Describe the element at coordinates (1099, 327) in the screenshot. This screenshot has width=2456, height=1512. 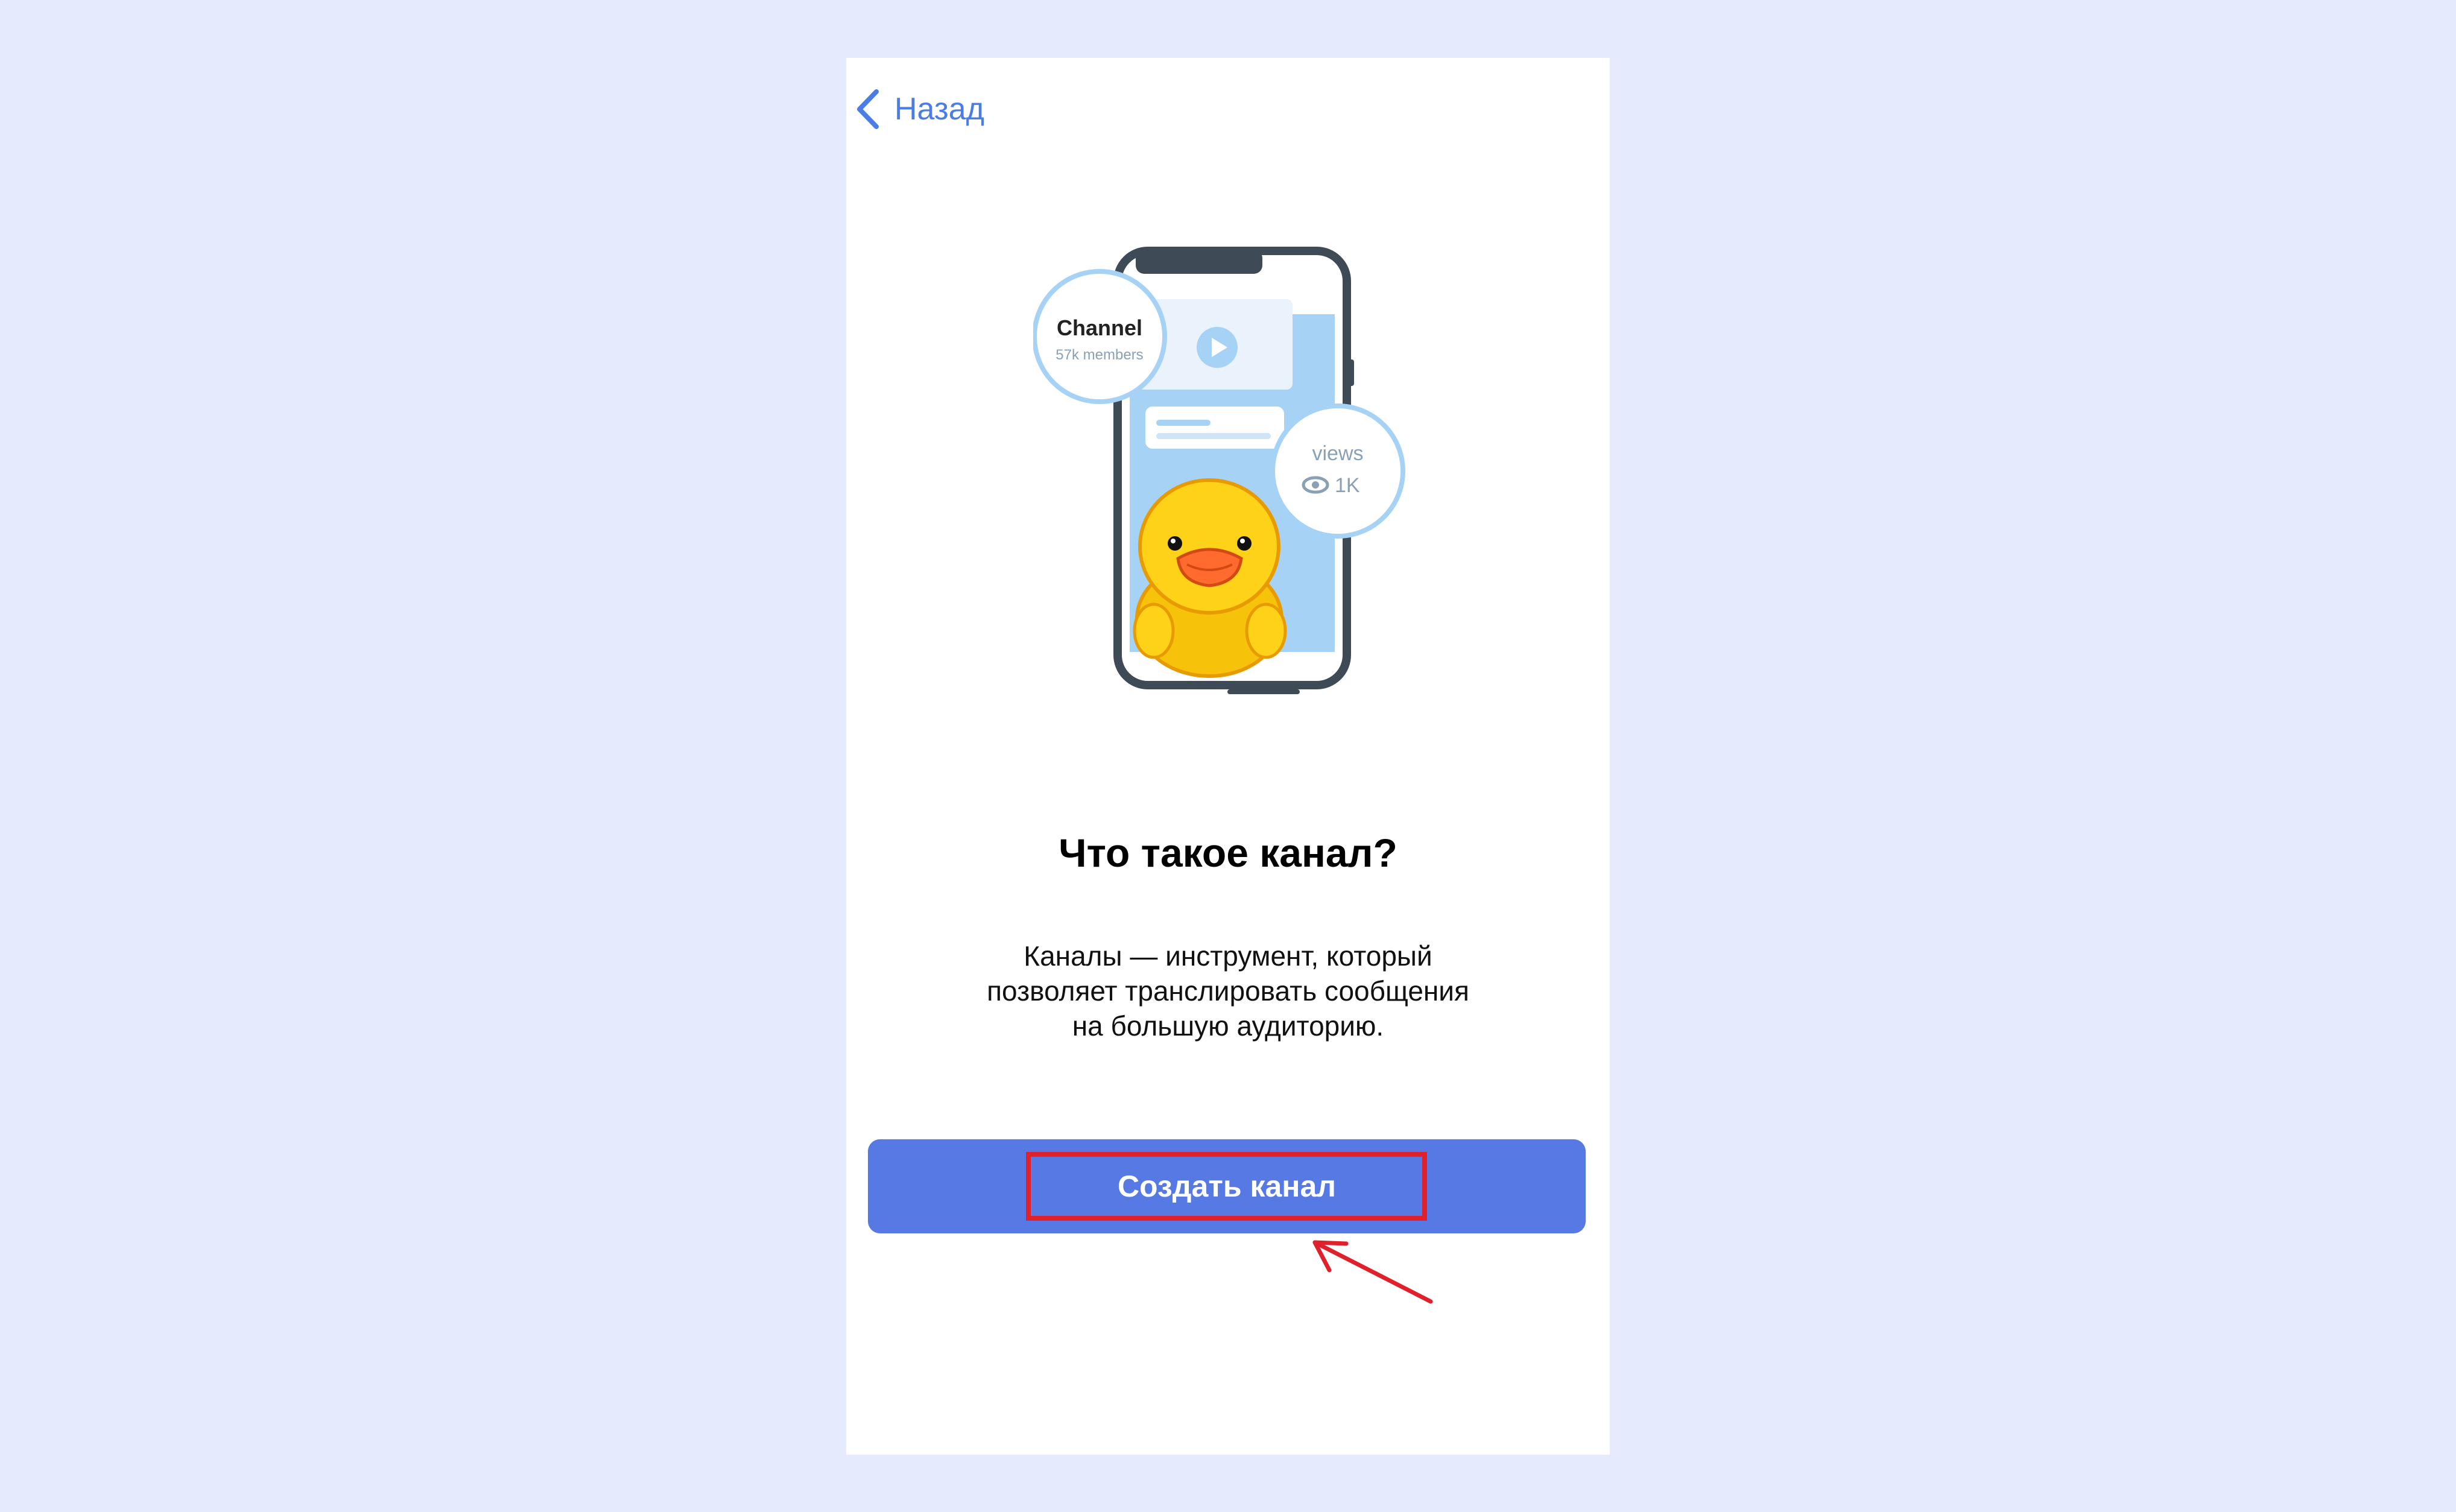
I see `channel-name: Channel` at that location.